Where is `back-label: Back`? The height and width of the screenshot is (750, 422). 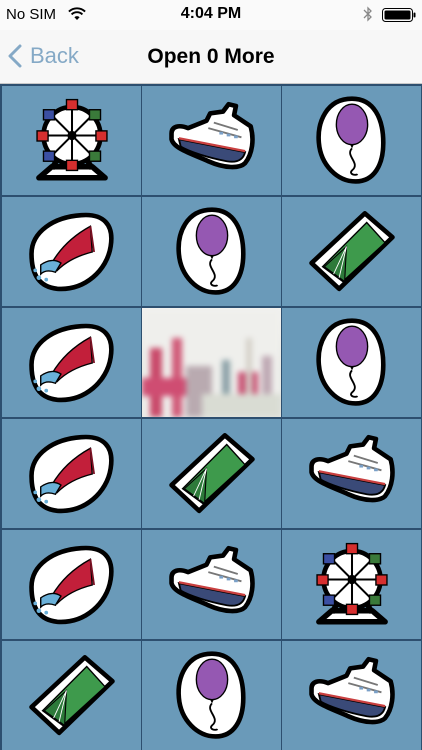
back-label: Back is located at coordinates (54, 55).